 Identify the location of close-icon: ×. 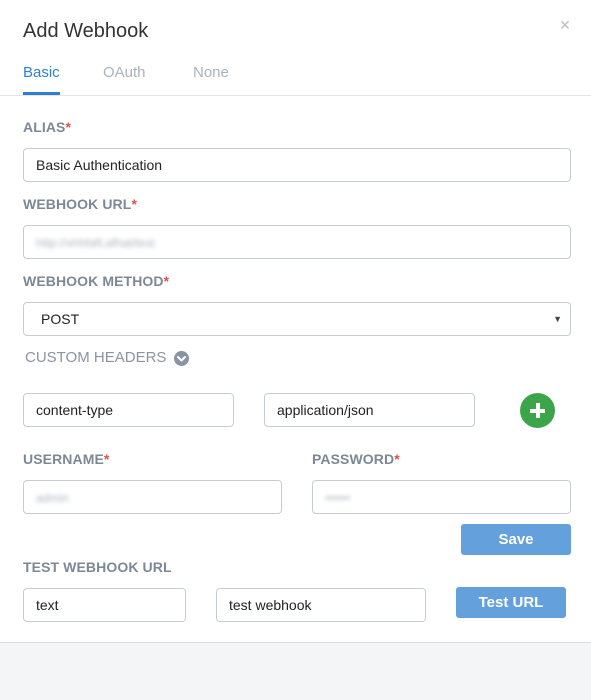
(565, 25).